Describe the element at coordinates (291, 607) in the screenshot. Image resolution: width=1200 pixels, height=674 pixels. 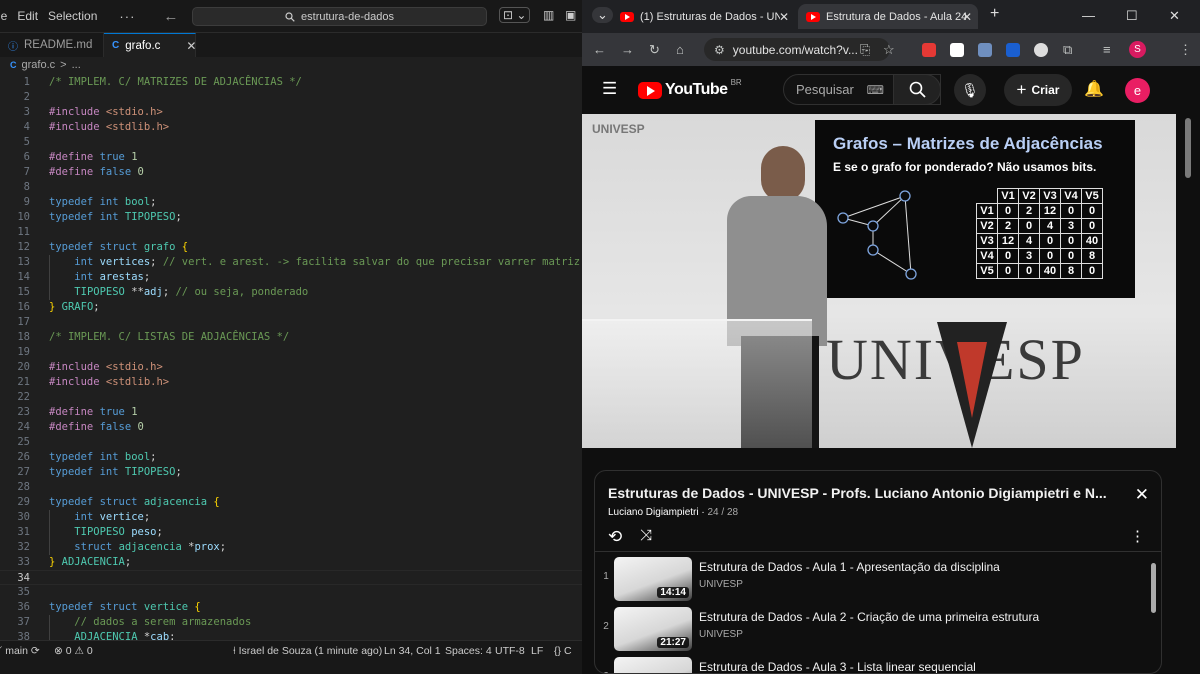
I see `code-line: 36 typedef struct vertice {` at that location.